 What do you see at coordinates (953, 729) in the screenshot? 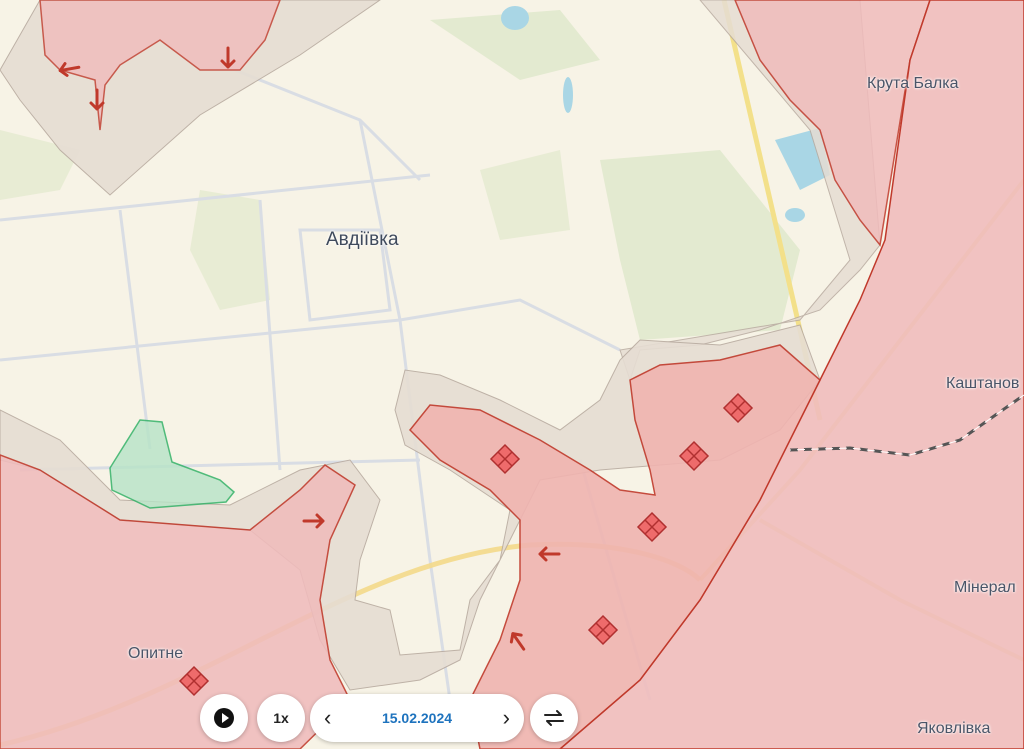
I see `place-label-yakovlivka: Яковлівка` at bounding box center [953, 729].